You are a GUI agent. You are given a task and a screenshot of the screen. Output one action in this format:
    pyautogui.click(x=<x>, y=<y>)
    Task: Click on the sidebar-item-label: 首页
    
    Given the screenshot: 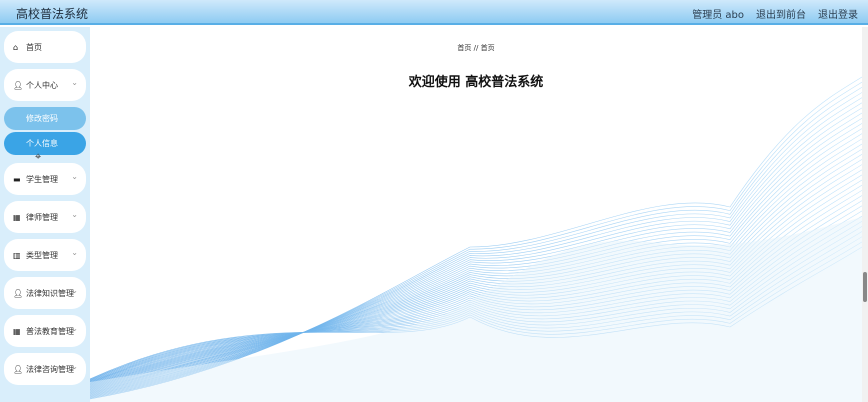 What is the action you would take?
    pyautogui.click(x=34, y=47)
    